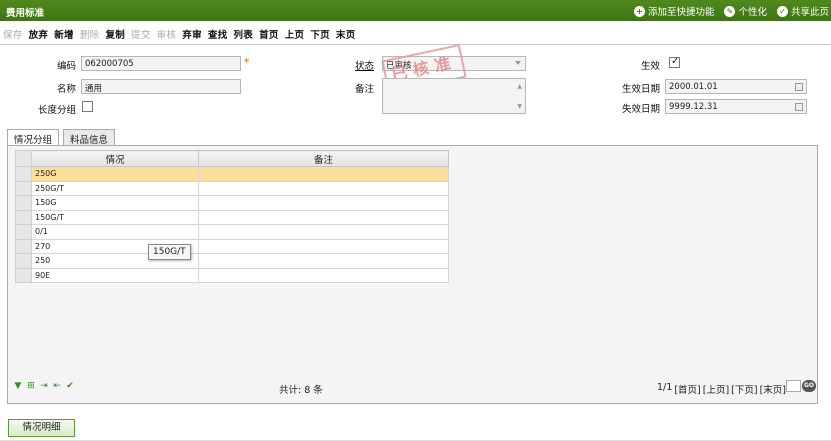  Describe the element at coordinates (295, 34) in the screenshot. I see `prev-page-button: 上页` at that location.